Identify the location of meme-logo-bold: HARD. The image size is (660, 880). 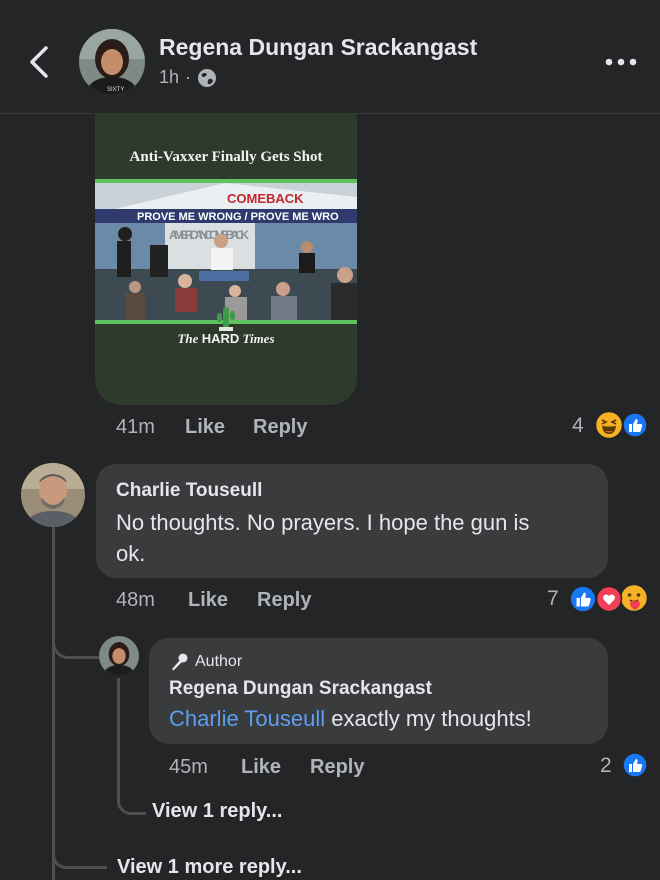
(220, 338).